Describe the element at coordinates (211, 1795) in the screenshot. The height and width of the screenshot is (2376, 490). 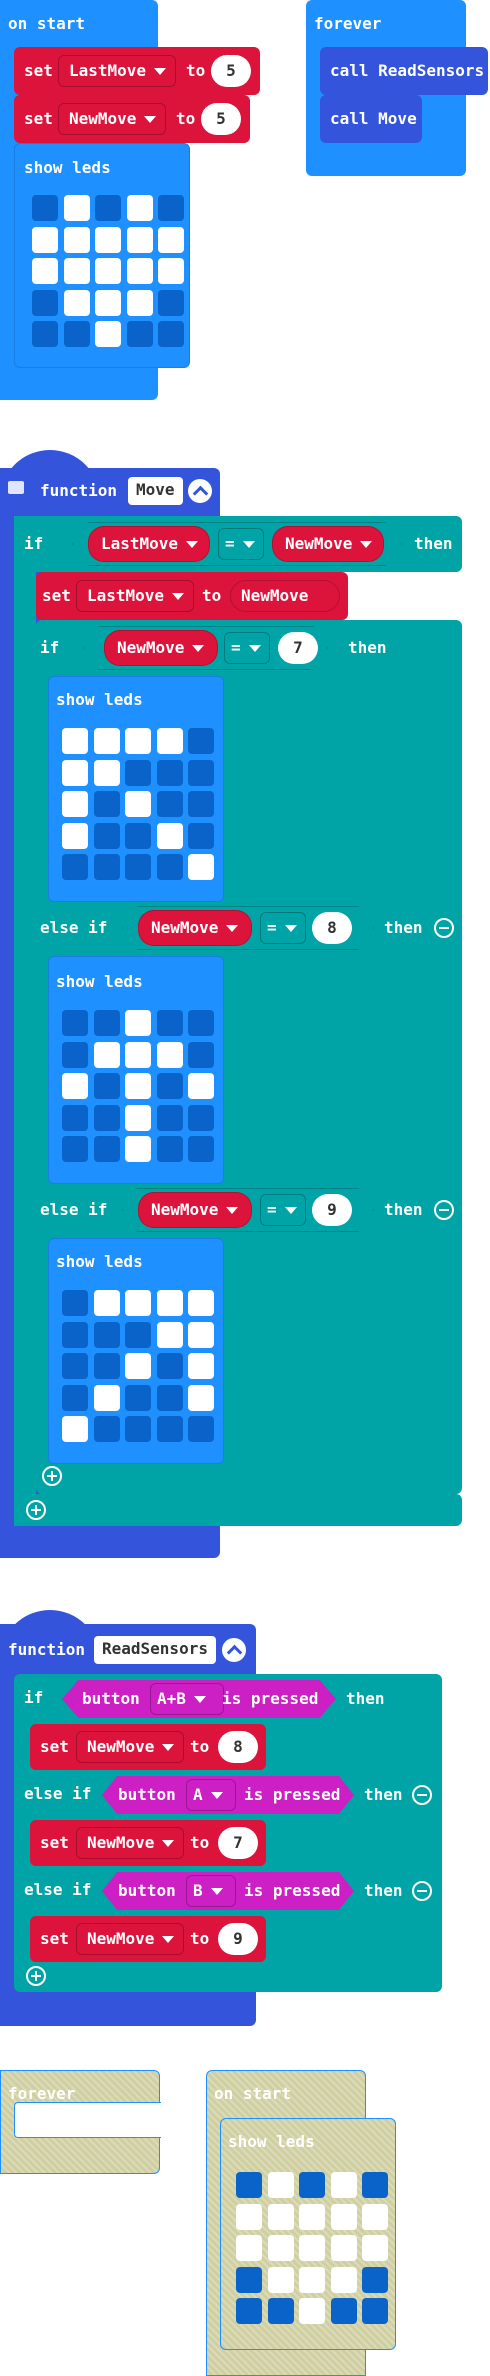
I see `button-dropdown-a: A` at that location.